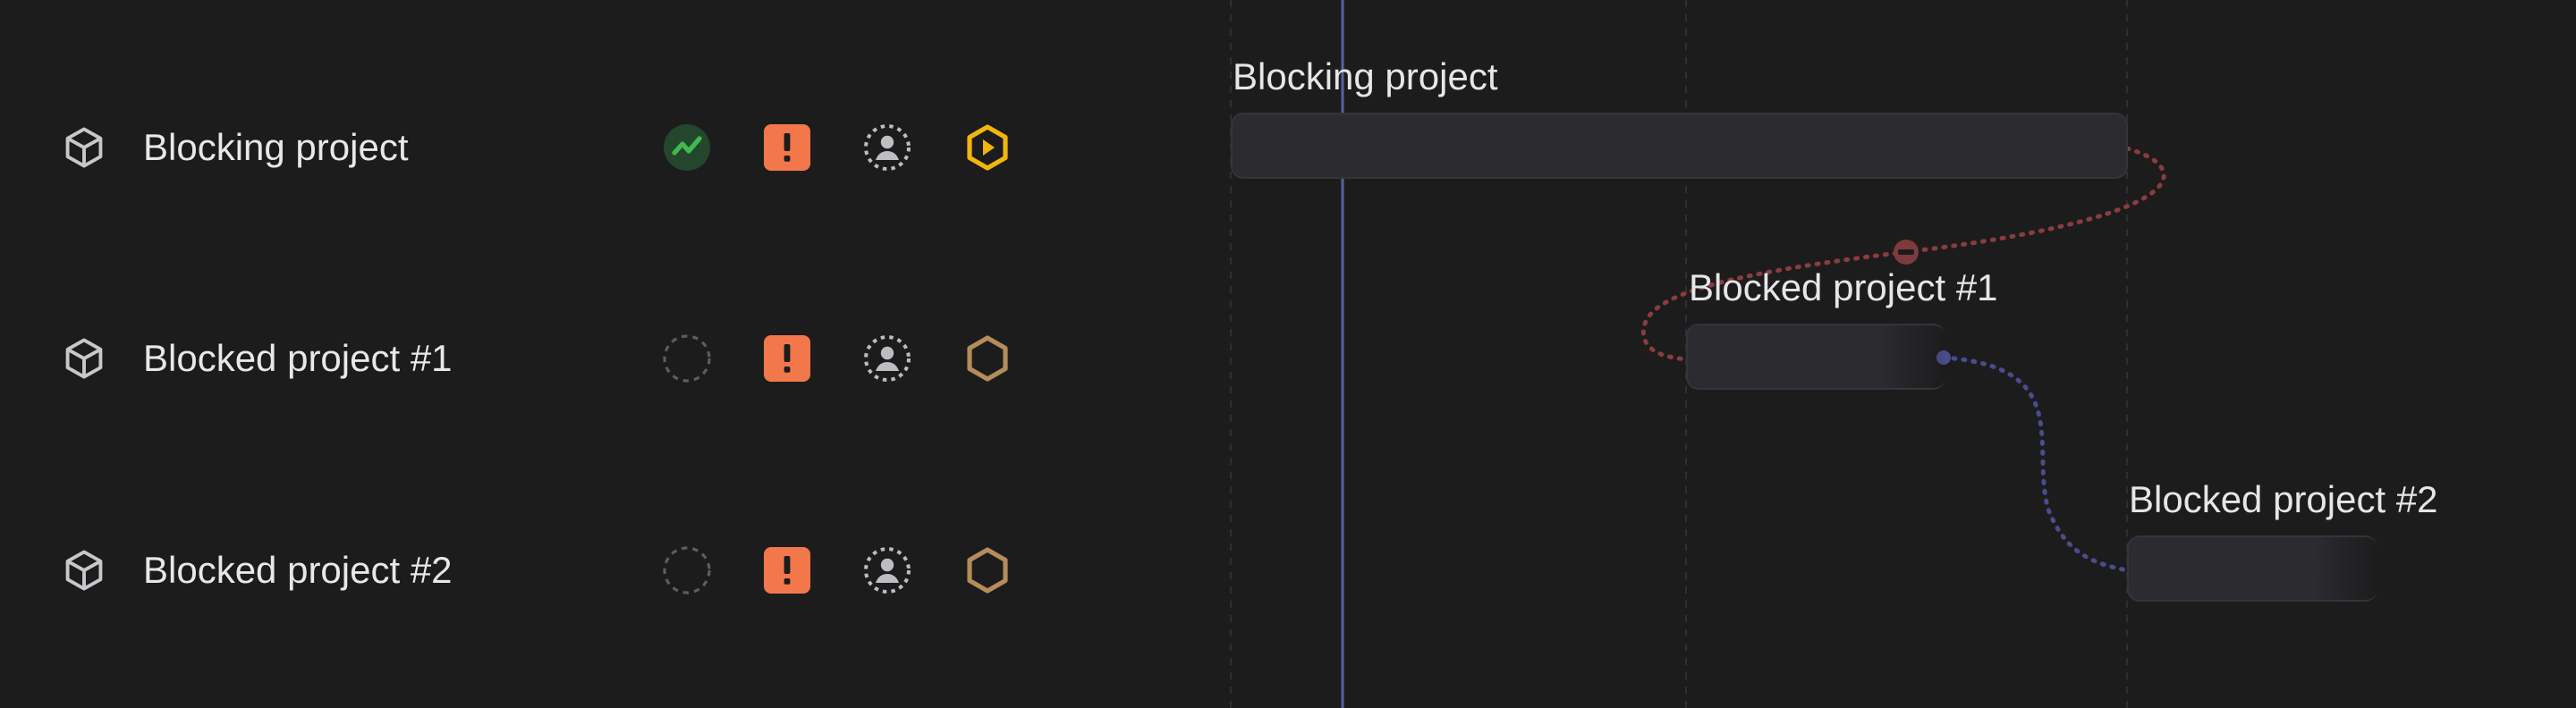 The width and height of the screenshot is (2576, 708). What do you see at coordinates (536, 147) in the screenshot?
I see `project-row: Blocking project` at bounding box center [536, 147].